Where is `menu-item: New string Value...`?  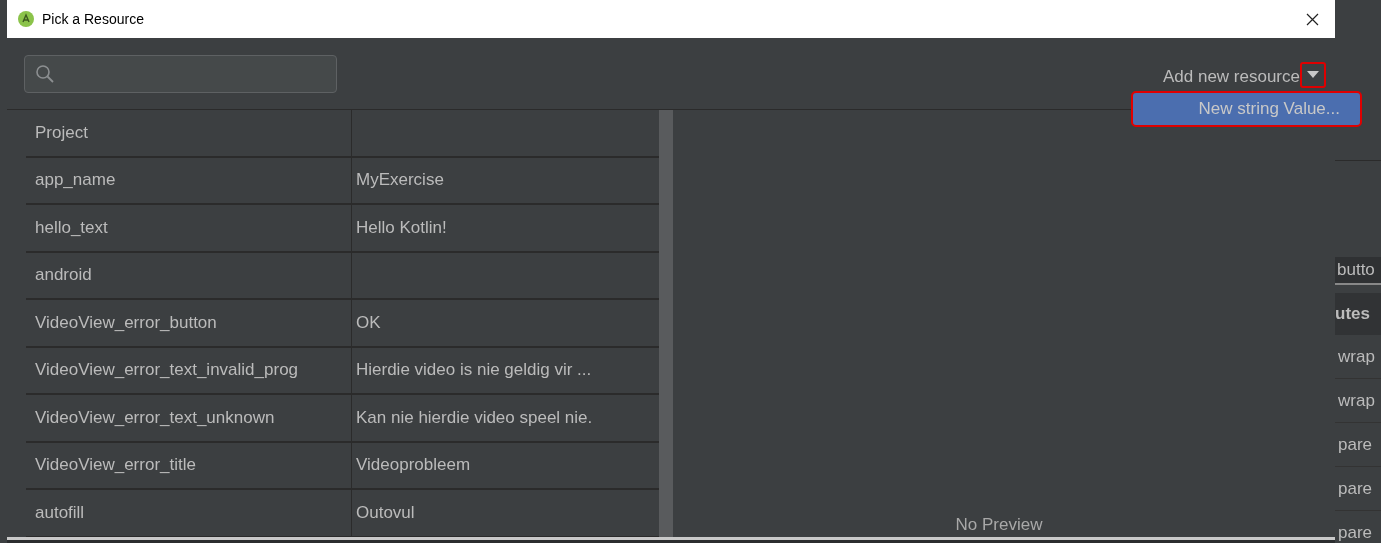
menu-item: New string Value... is located at coordinates (1246, 109).